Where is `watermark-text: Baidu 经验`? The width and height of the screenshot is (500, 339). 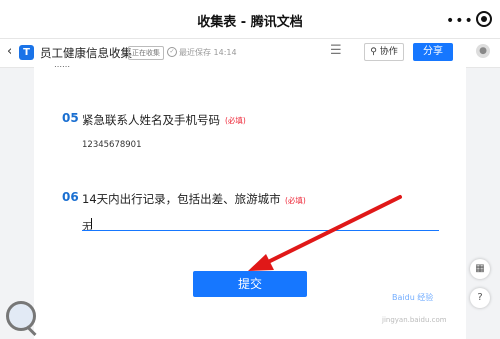
watermark-text: Baidu 经验 is located at coordinates (413, 297).